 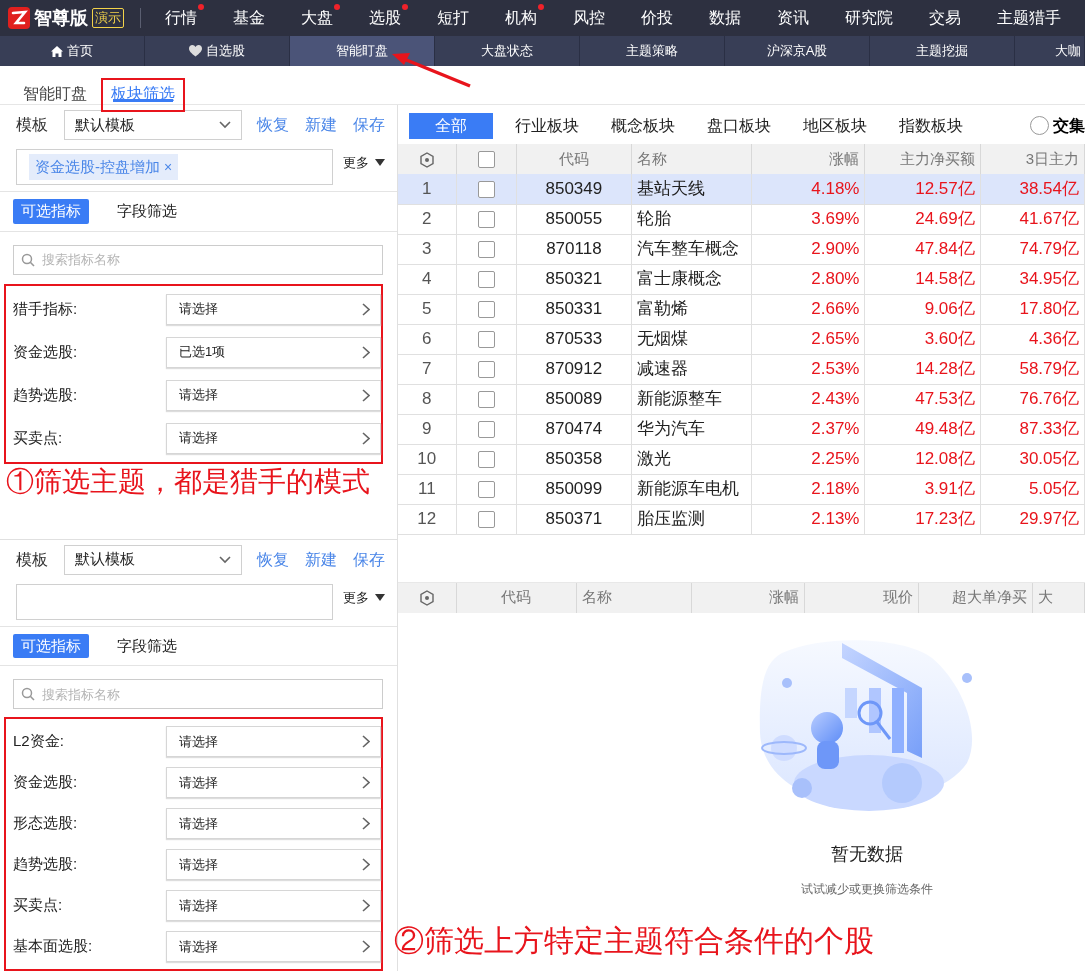 I want to click on criterion-label: 资金选股:, so click(x=45, y=351).